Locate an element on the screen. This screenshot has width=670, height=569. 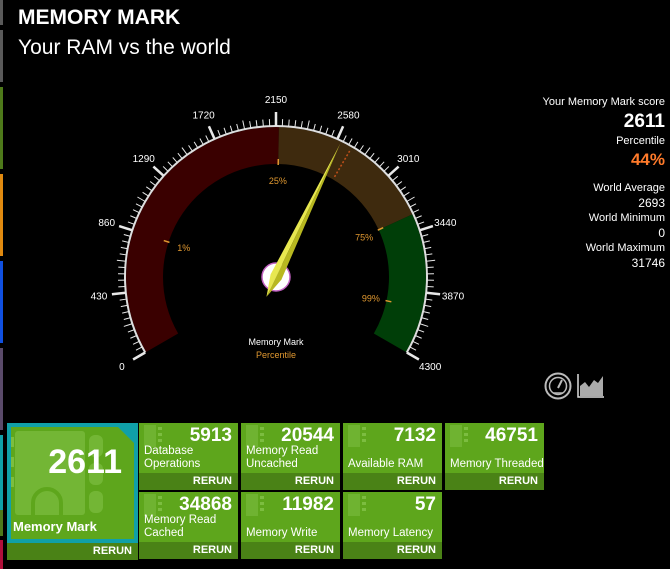
test-tile: 5913 Database Operations RERUN is located at coordinates (188, 456).